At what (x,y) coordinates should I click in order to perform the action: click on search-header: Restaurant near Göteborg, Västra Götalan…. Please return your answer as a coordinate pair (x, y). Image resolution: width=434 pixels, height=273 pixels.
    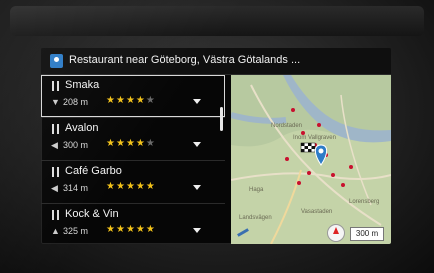
    Looking at the image, I should click on (216, 61).